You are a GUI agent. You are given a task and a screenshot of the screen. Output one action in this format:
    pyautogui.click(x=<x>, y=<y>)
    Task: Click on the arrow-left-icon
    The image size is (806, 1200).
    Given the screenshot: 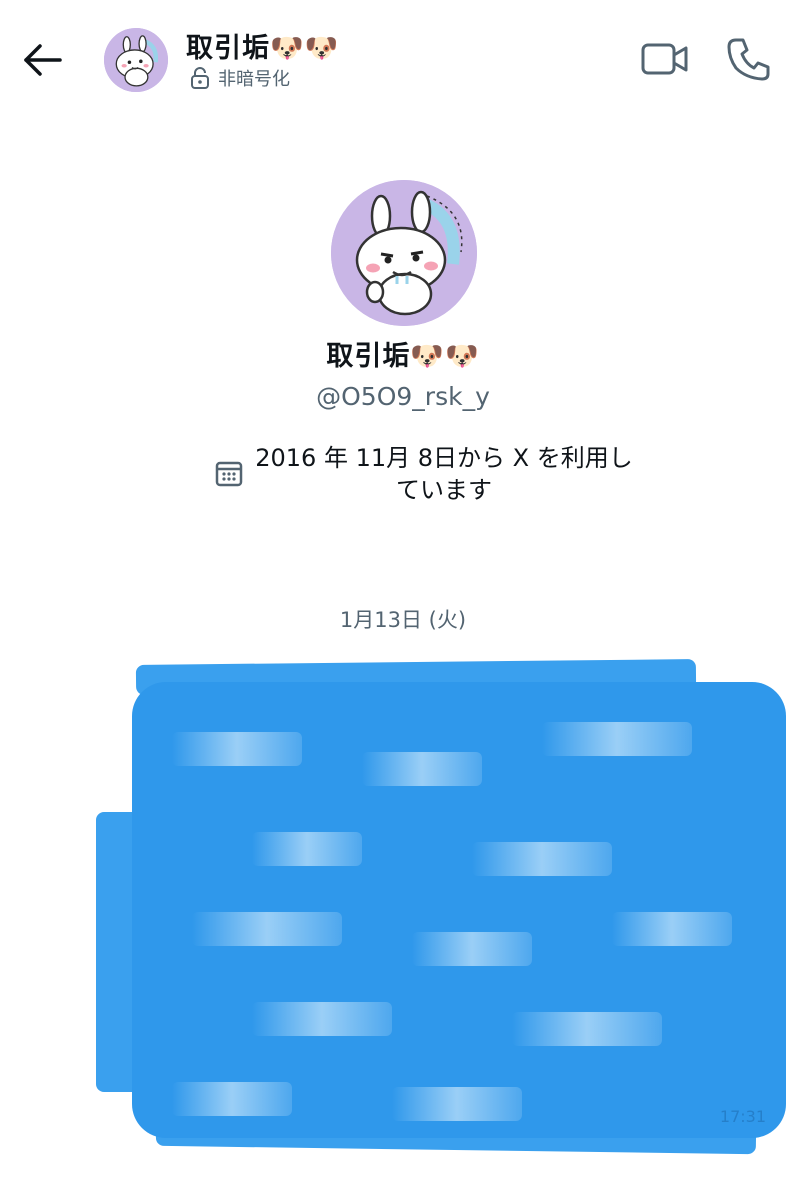 What is the action you would take?
    pyautogui.click(x=43, y=60)
    